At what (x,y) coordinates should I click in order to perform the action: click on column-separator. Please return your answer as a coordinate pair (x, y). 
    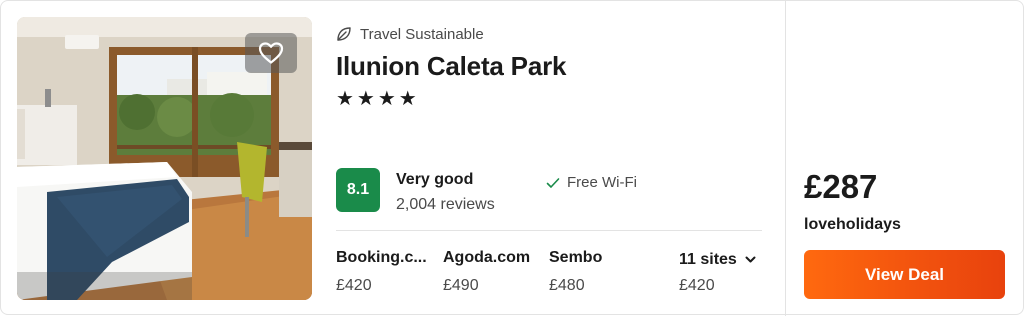
    Looking at the image, I should click on (785, 158).